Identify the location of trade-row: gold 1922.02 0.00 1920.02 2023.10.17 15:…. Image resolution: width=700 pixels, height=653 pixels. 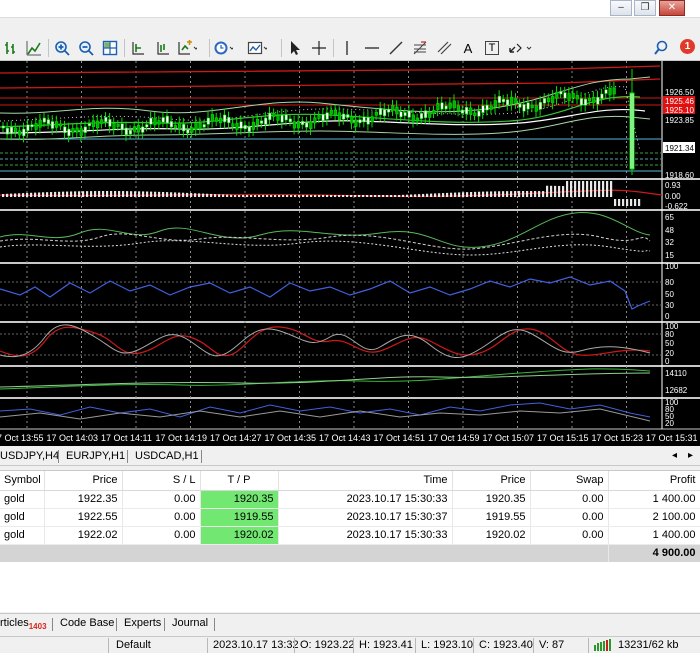
(350, 535).